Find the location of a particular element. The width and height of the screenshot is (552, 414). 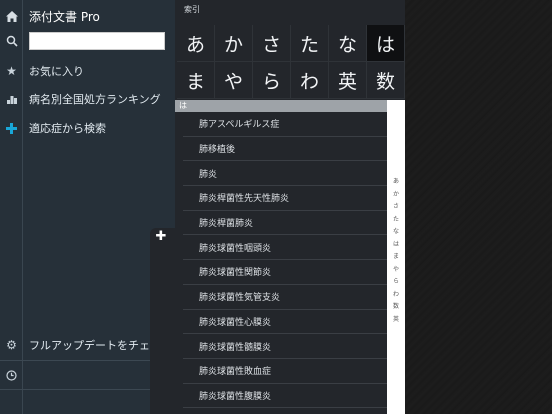

side-index-bar: あ か さ た な は ま や ら わ 数 英 is located at coordinates (396, 257).